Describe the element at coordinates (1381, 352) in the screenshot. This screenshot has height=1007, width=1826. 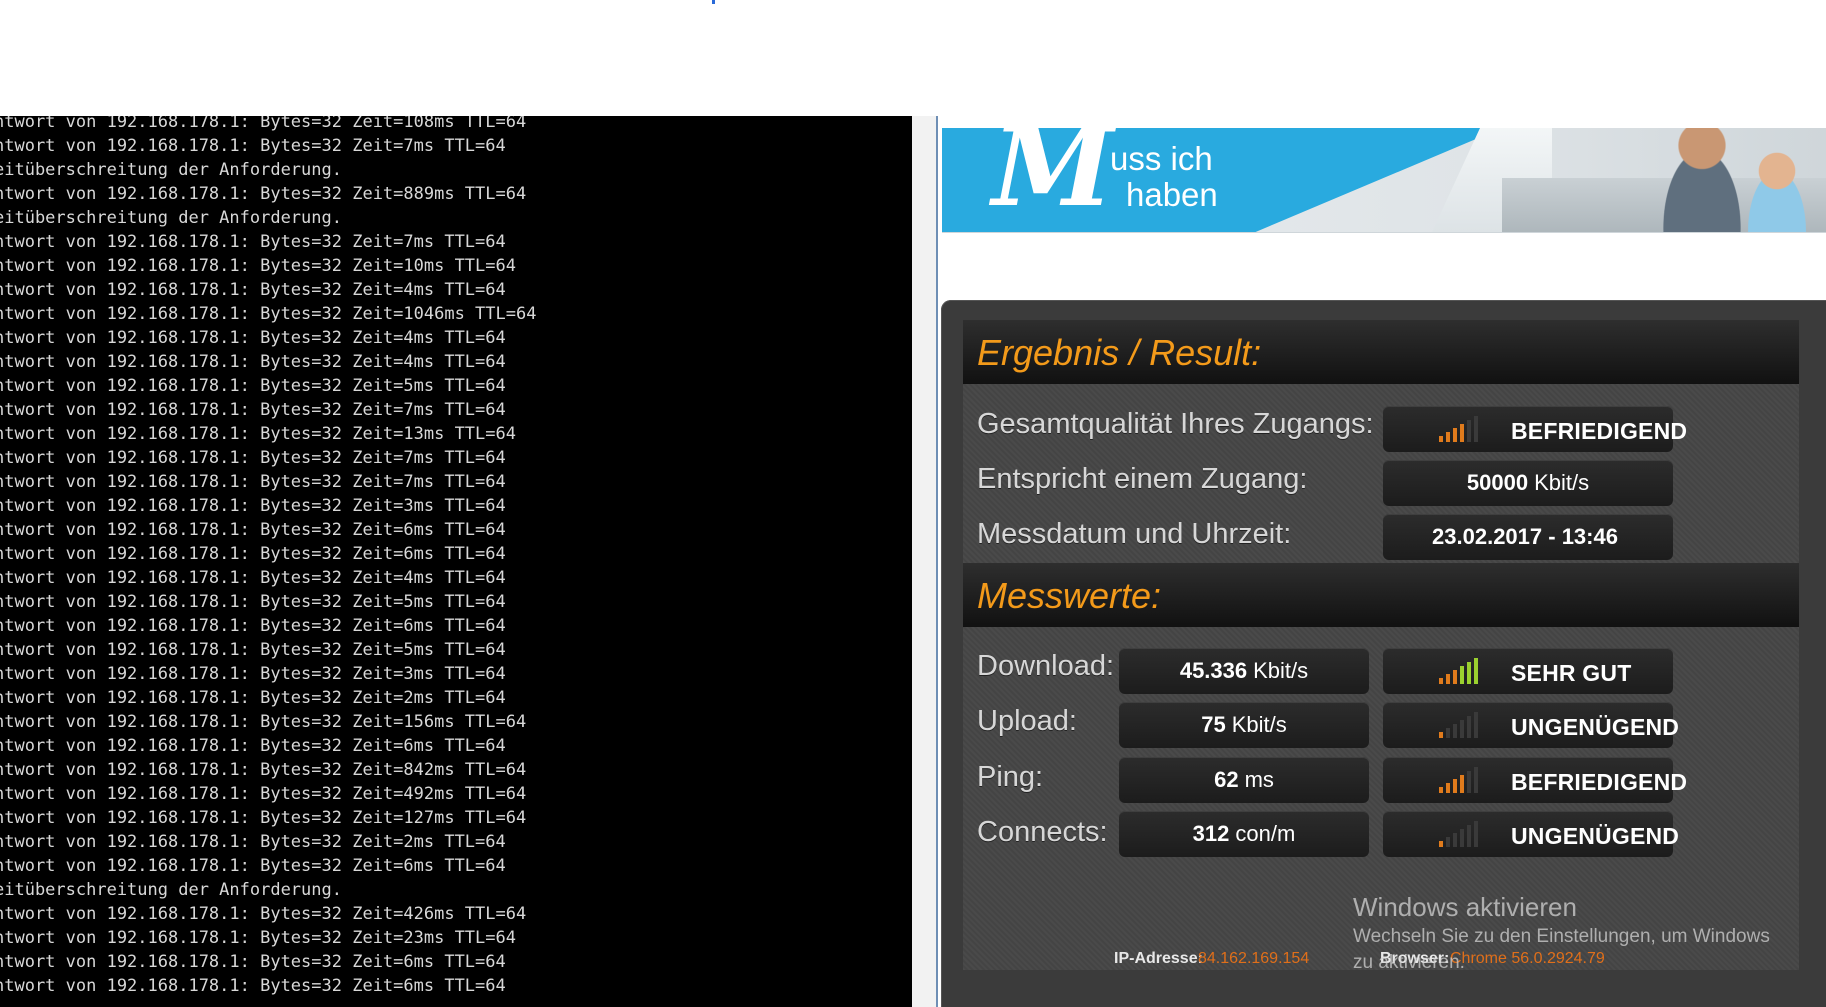
I see `result-heading-bar: Ergebnis / Result:` at that location.